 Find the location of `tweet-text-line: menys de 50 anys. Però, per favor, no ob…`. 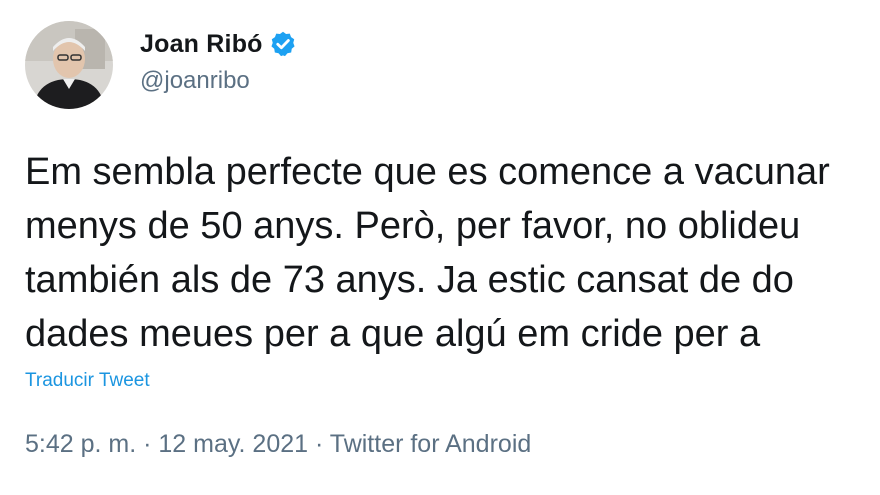

tweet-text-line: menys de 50 anys. Però, per favor, no ob… is located at coordinates (413, 226).